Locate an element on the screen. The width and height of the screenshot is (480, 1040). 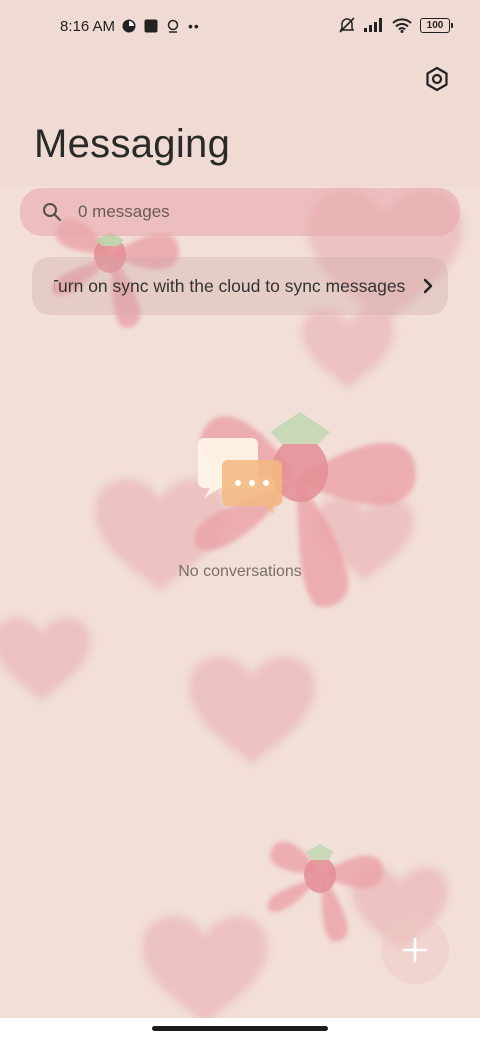
mute-icon is located at coordinates (347, 25).